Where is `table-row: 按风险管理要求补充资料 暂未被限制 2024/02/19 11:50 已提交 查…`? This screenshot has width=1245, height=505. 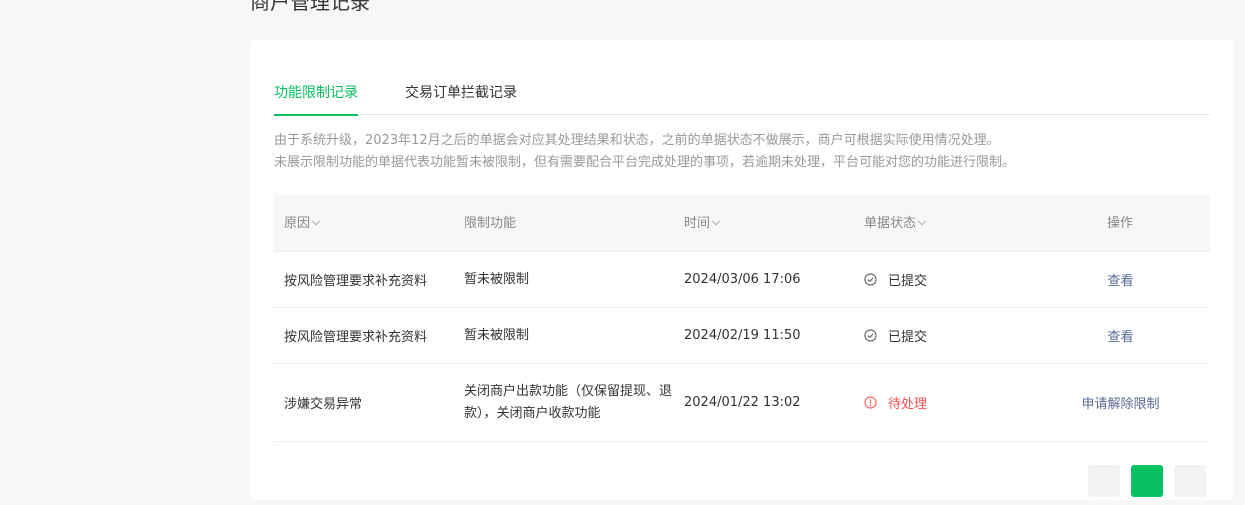
table-row: 按风险管理要求补充资料 暂未被限制 2024/02/19 11:50 已提交 查… is located at coordinates (742, 336).